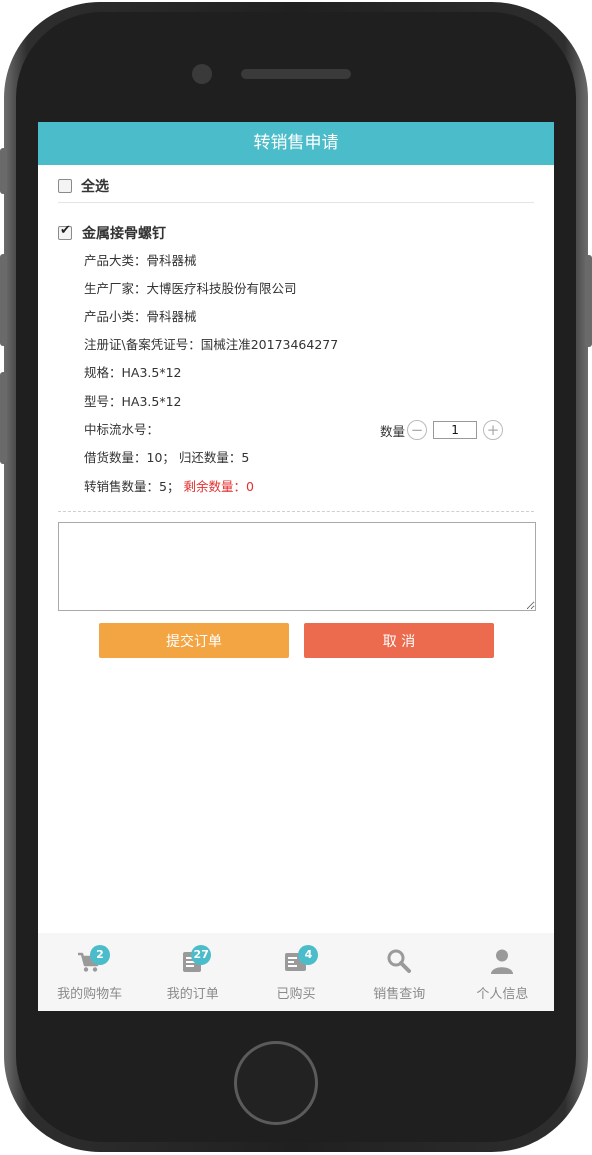 This screenshot has width=592, height=1155. I want to click on select-all-row: 全选, so click(83, 186).